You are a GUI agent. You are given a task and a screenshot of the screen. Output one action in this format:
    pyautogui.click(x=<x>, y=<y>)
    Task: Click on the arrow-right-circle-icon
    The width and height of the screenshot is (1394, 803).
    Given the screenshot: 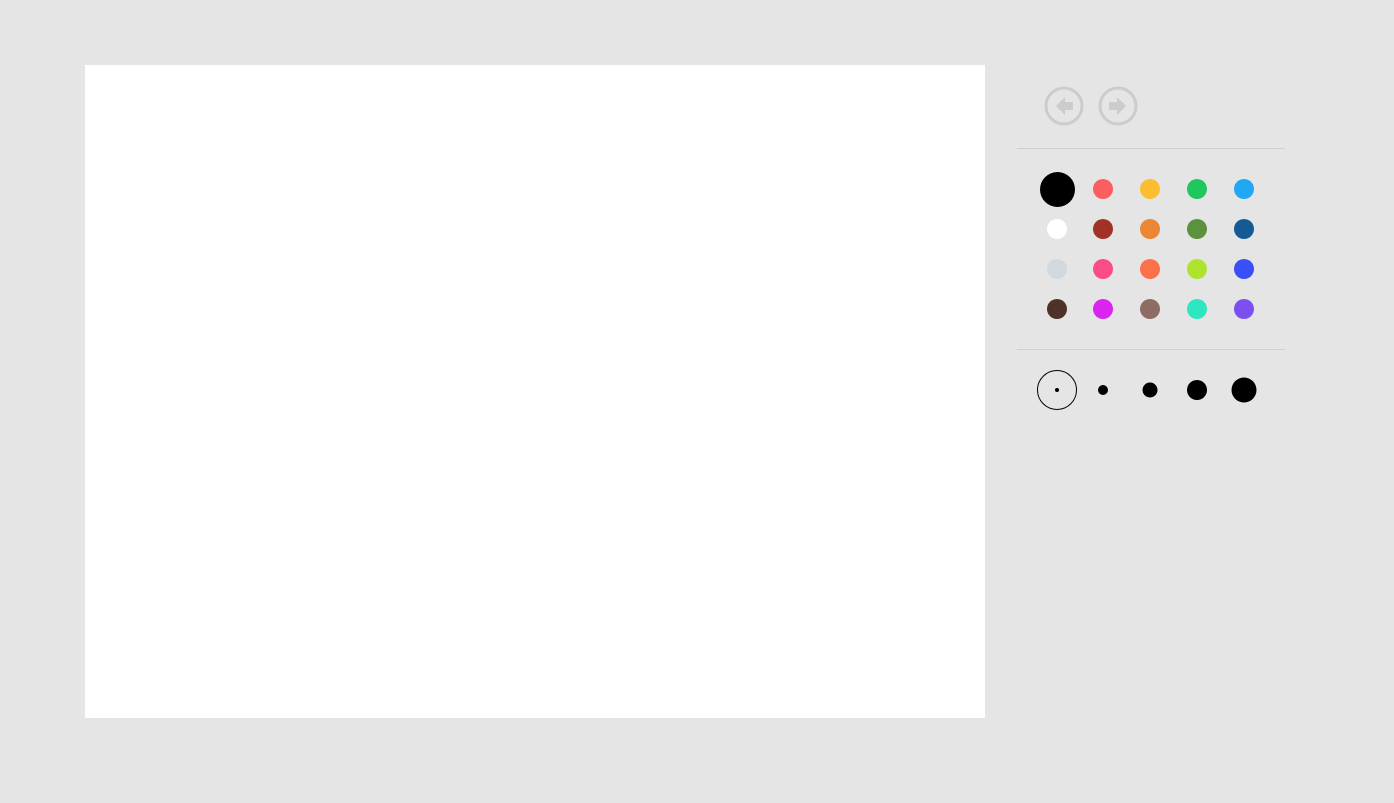 What is the action you would take?
    pyautogui.click(x=1118, y=106)
    